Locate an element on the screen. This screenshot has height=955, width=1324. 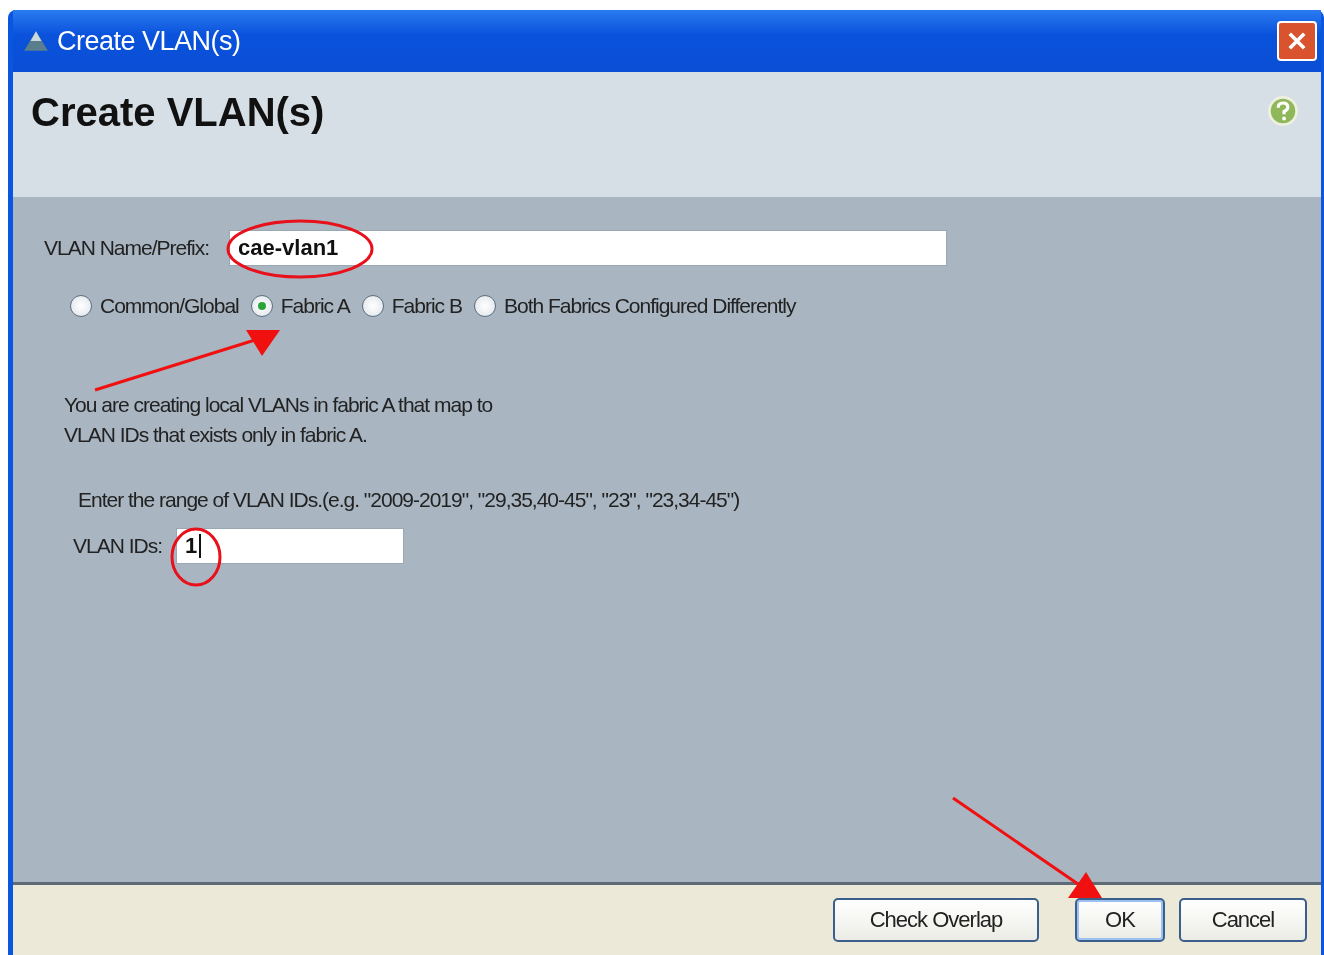
window-title: Create VLAN(s) is located at coordinates (149, 41).